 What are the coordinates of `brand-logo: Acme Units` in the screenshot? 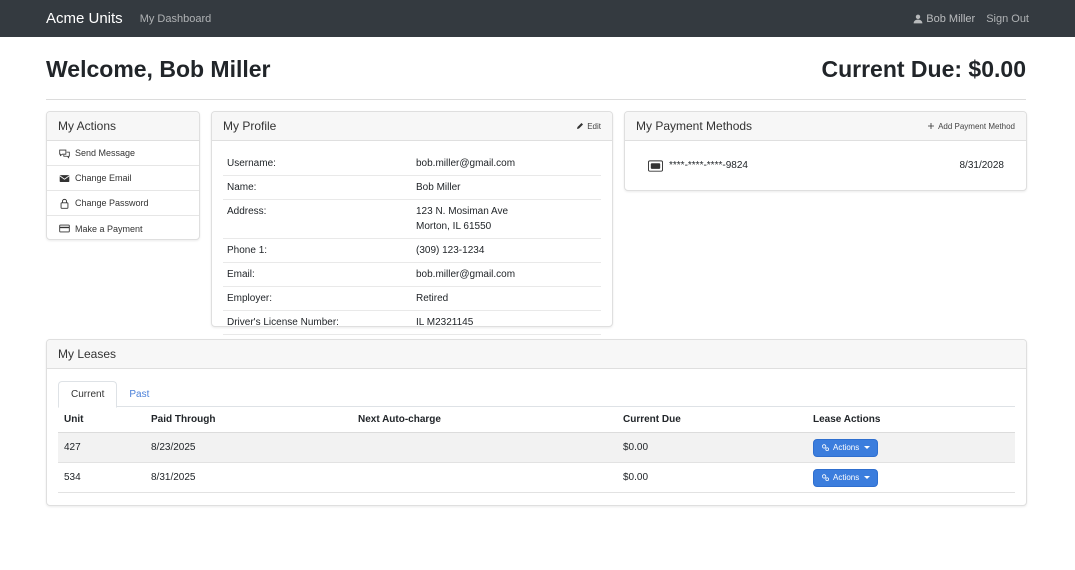 It's located at (84, 18).